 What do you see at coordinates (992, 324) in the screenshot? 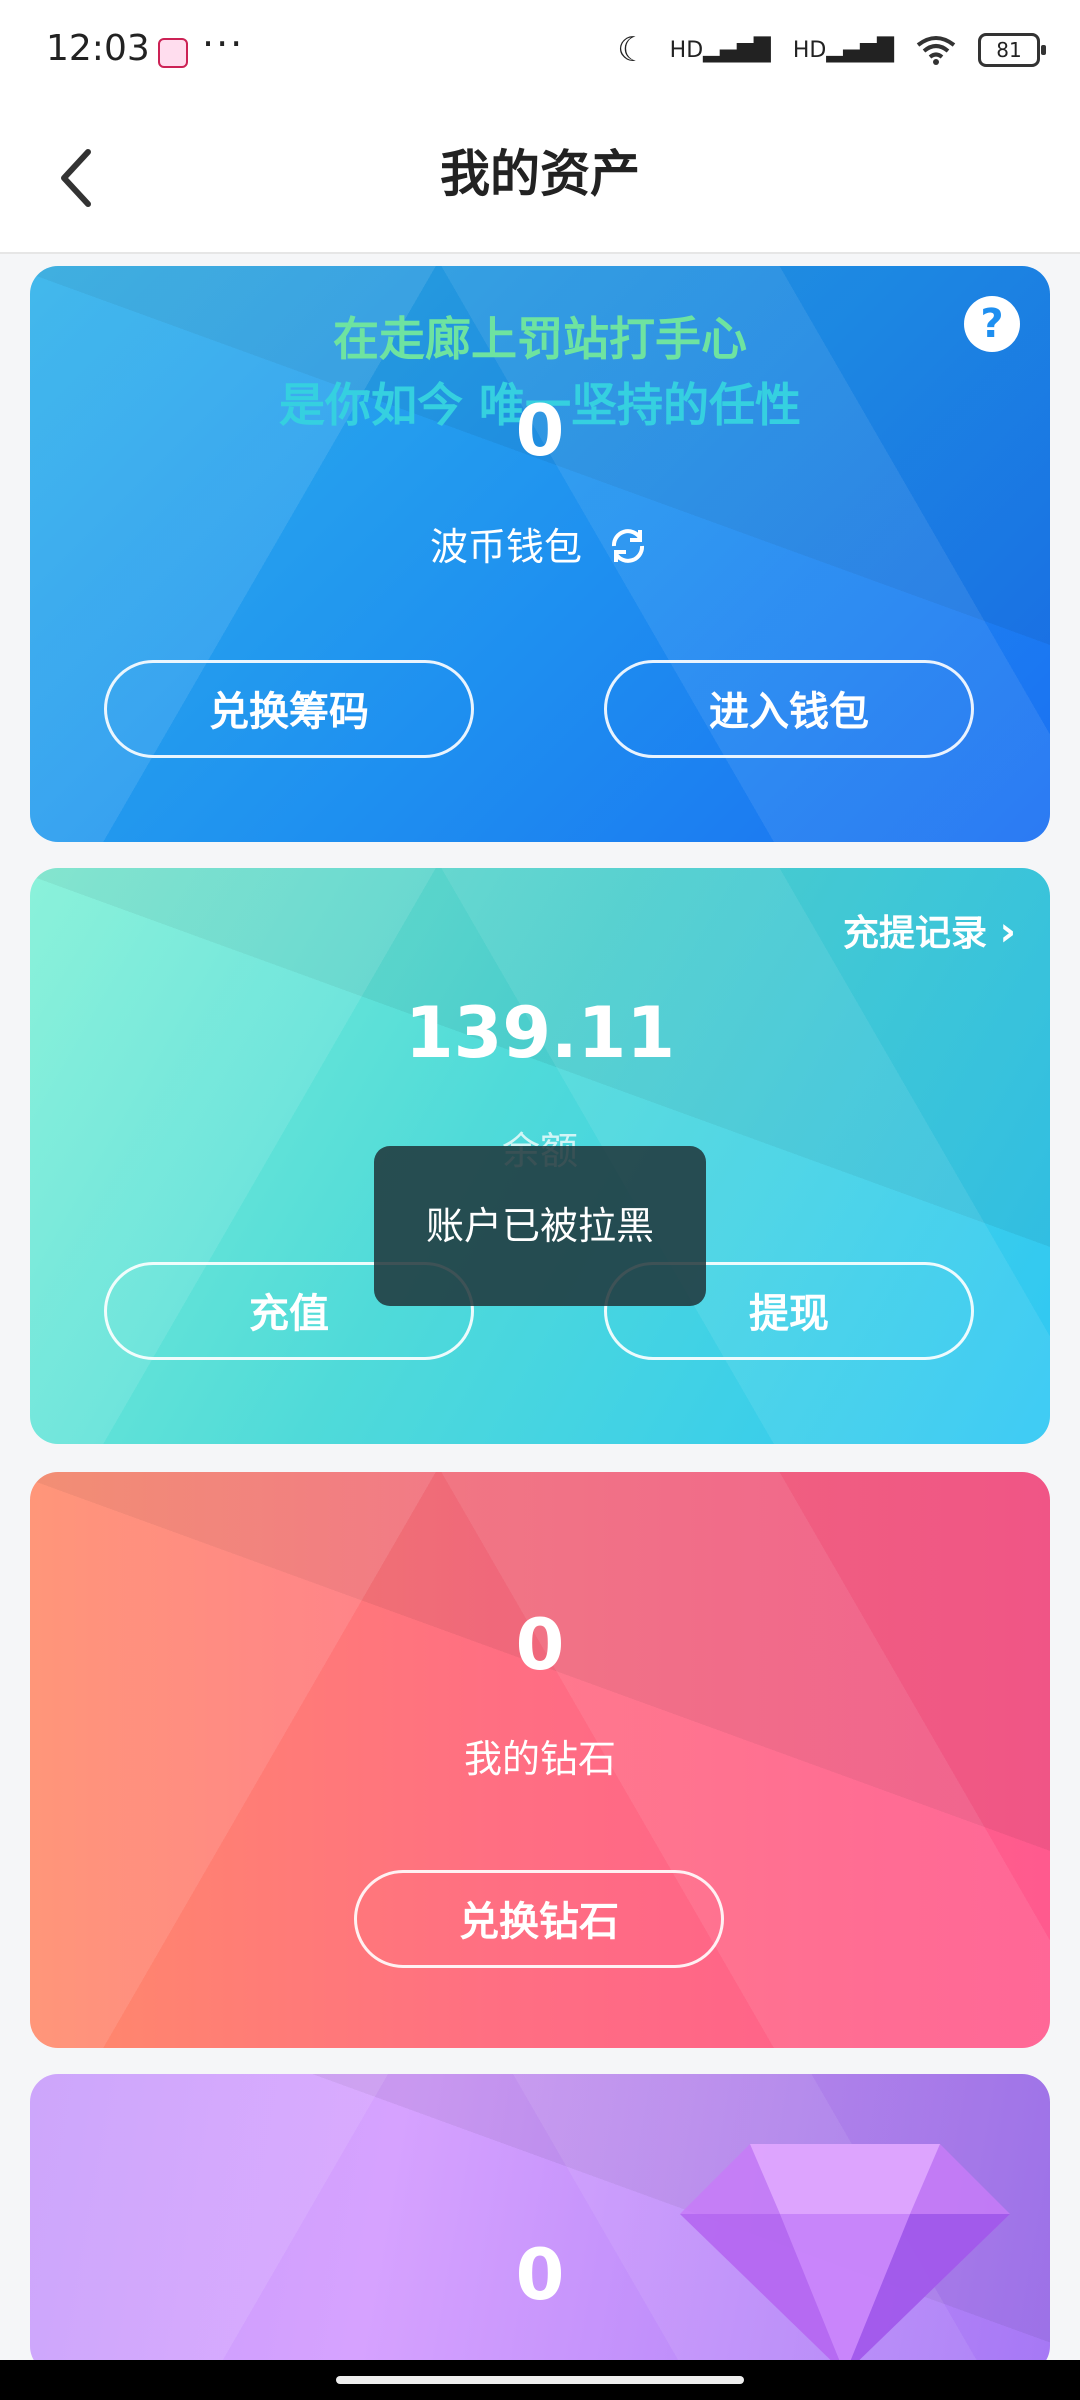
I see `help-question-icon: ?` at bounding box center [992, 324].